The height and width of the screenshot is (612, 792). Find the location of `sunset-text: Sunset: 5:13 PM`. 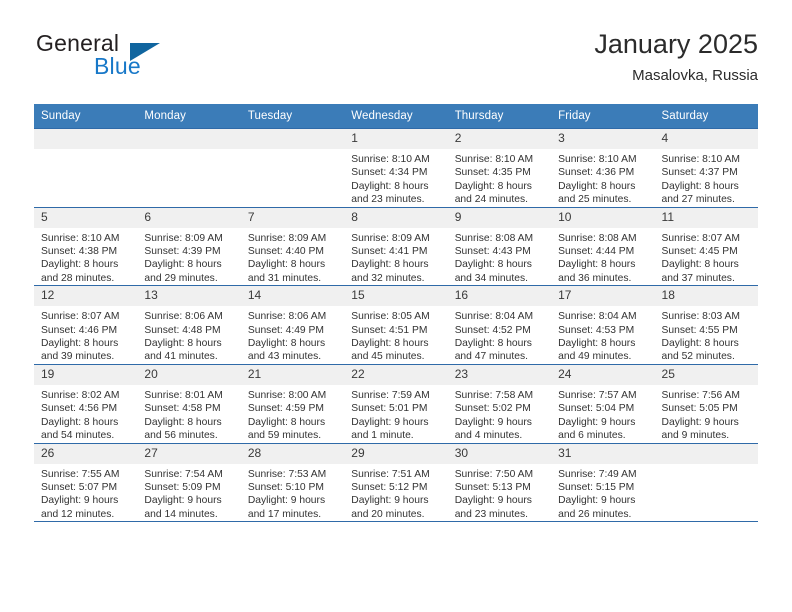

sunset-text: Sunset: 5:13 PM is located at coordinates (492, 487).